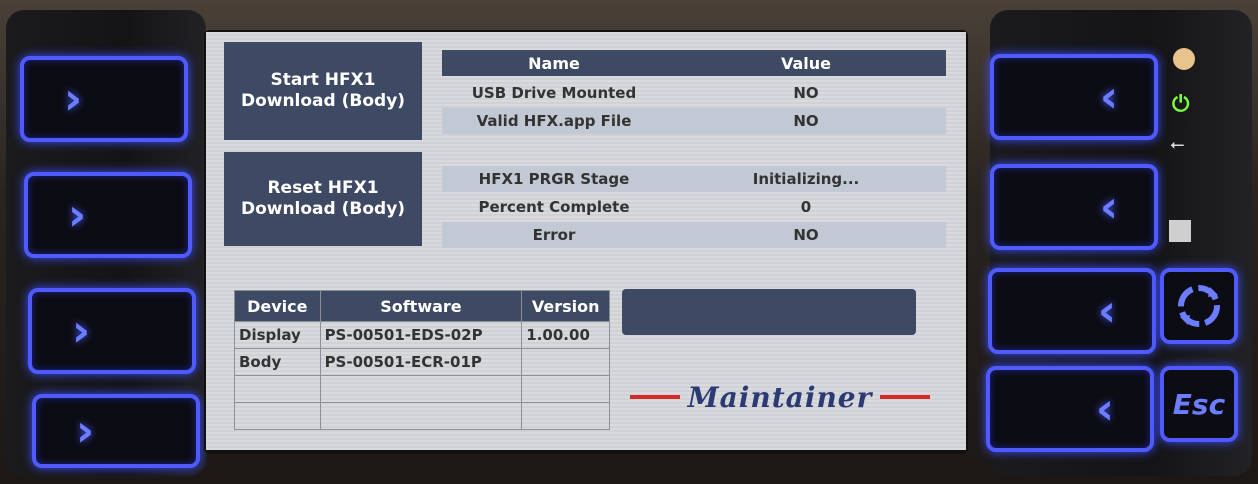 The width and height of the screenshot is (1258, 484). What do you see at coordinates (277, 362) in the screenshot?
I see `cell-device: Body` at bounding box center [277, 362].